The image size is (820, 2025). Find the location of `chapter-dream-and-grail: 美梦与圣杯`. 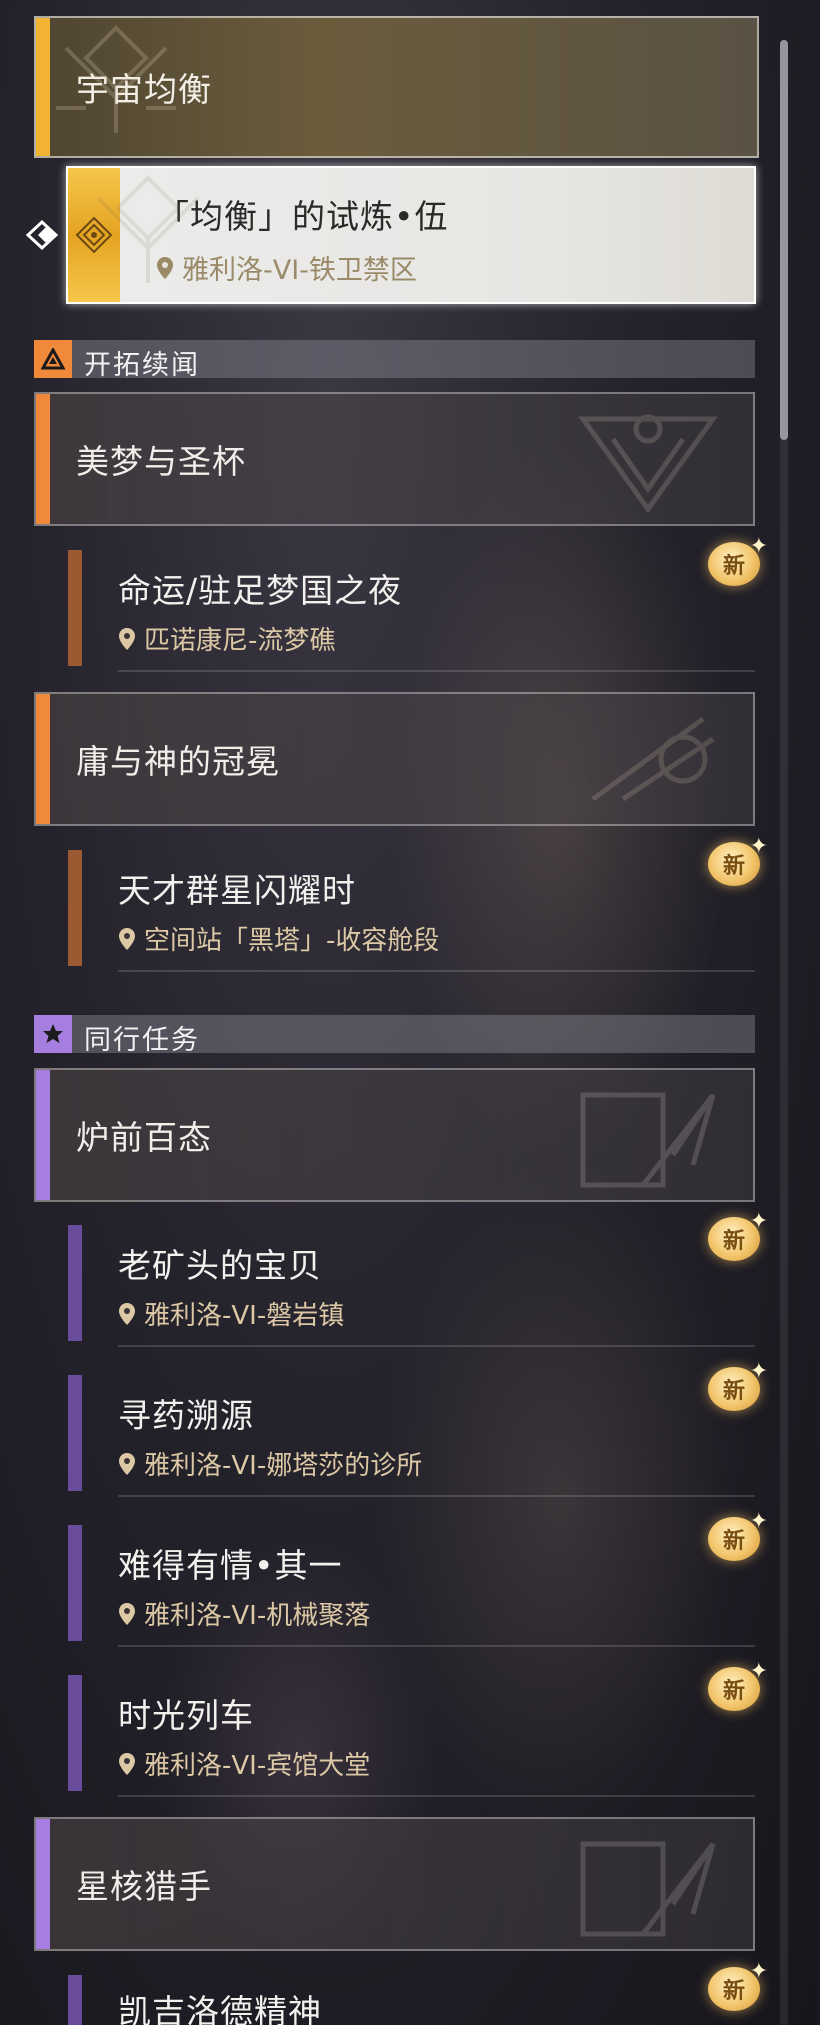

chapter-dream-and-grail: 美梦与圣杯 is located at coordinates (394, 459).